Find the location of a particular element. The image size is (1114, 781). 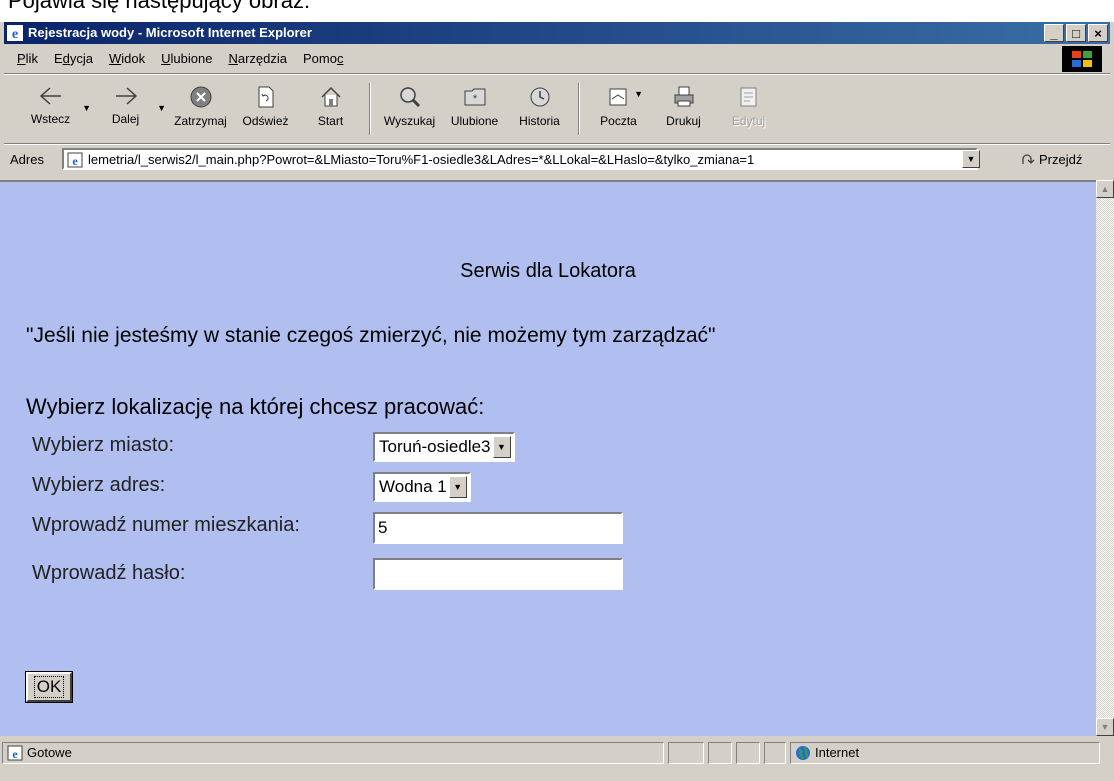

menu-tools: Narzędzia is located at coordinates (257, 58).